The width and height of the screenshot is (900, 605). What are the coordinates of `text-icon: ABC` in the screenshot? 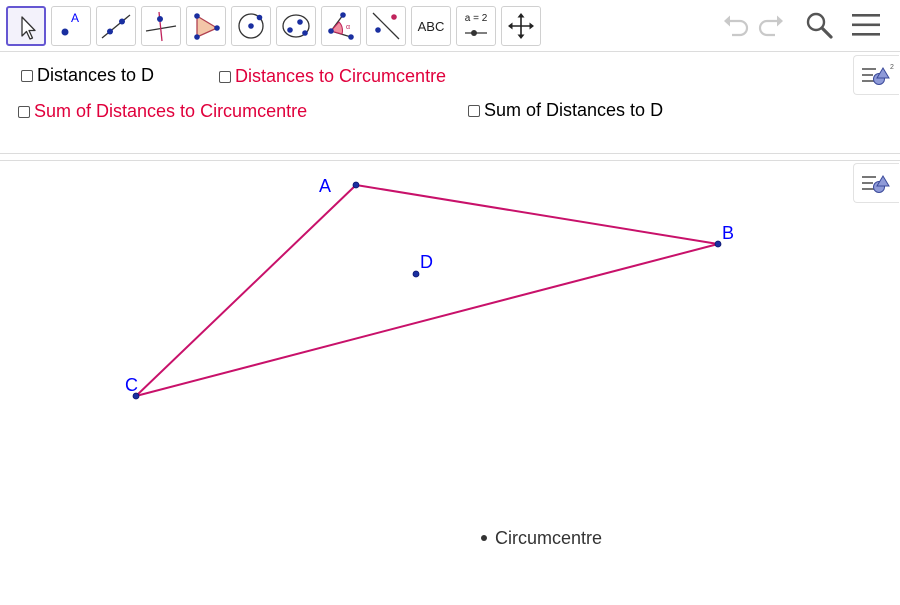 It's located at (431, 26).